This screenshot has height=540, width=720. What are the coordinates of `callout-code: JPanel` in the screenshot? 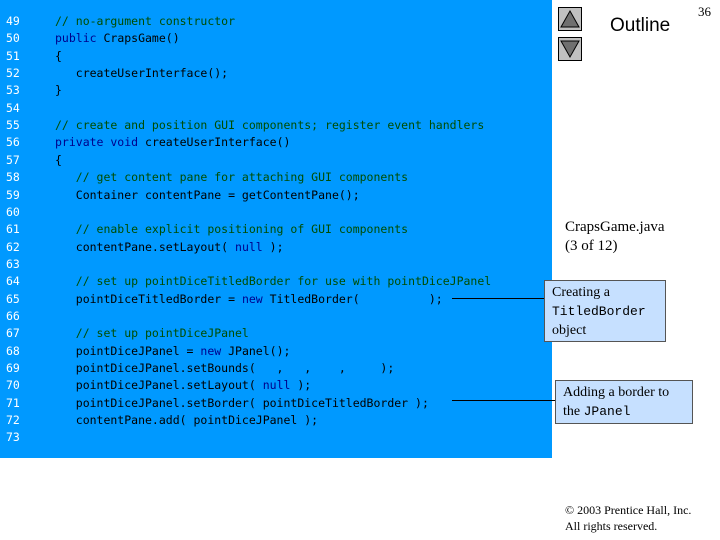 It's located at (607, 411).